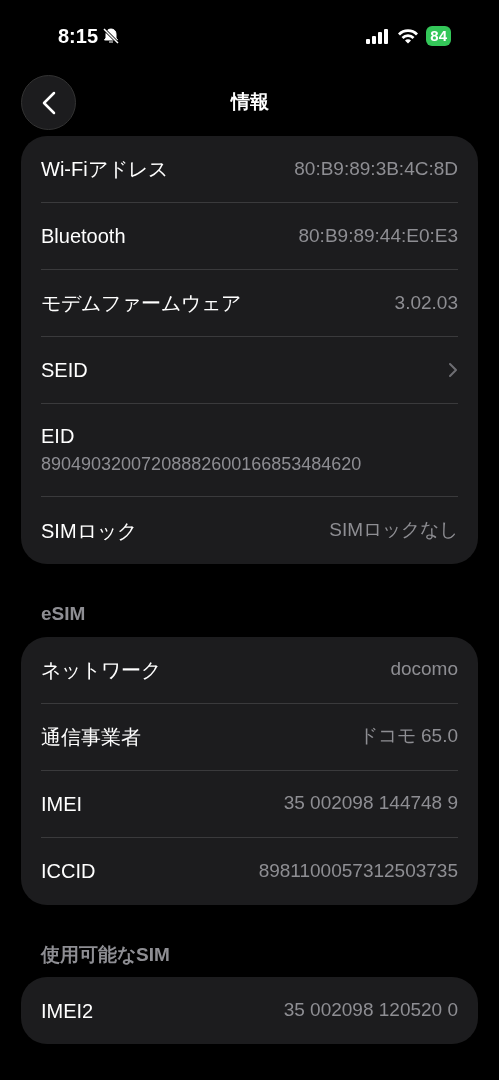  I want to click on wifi-icon, so click(408, 36).